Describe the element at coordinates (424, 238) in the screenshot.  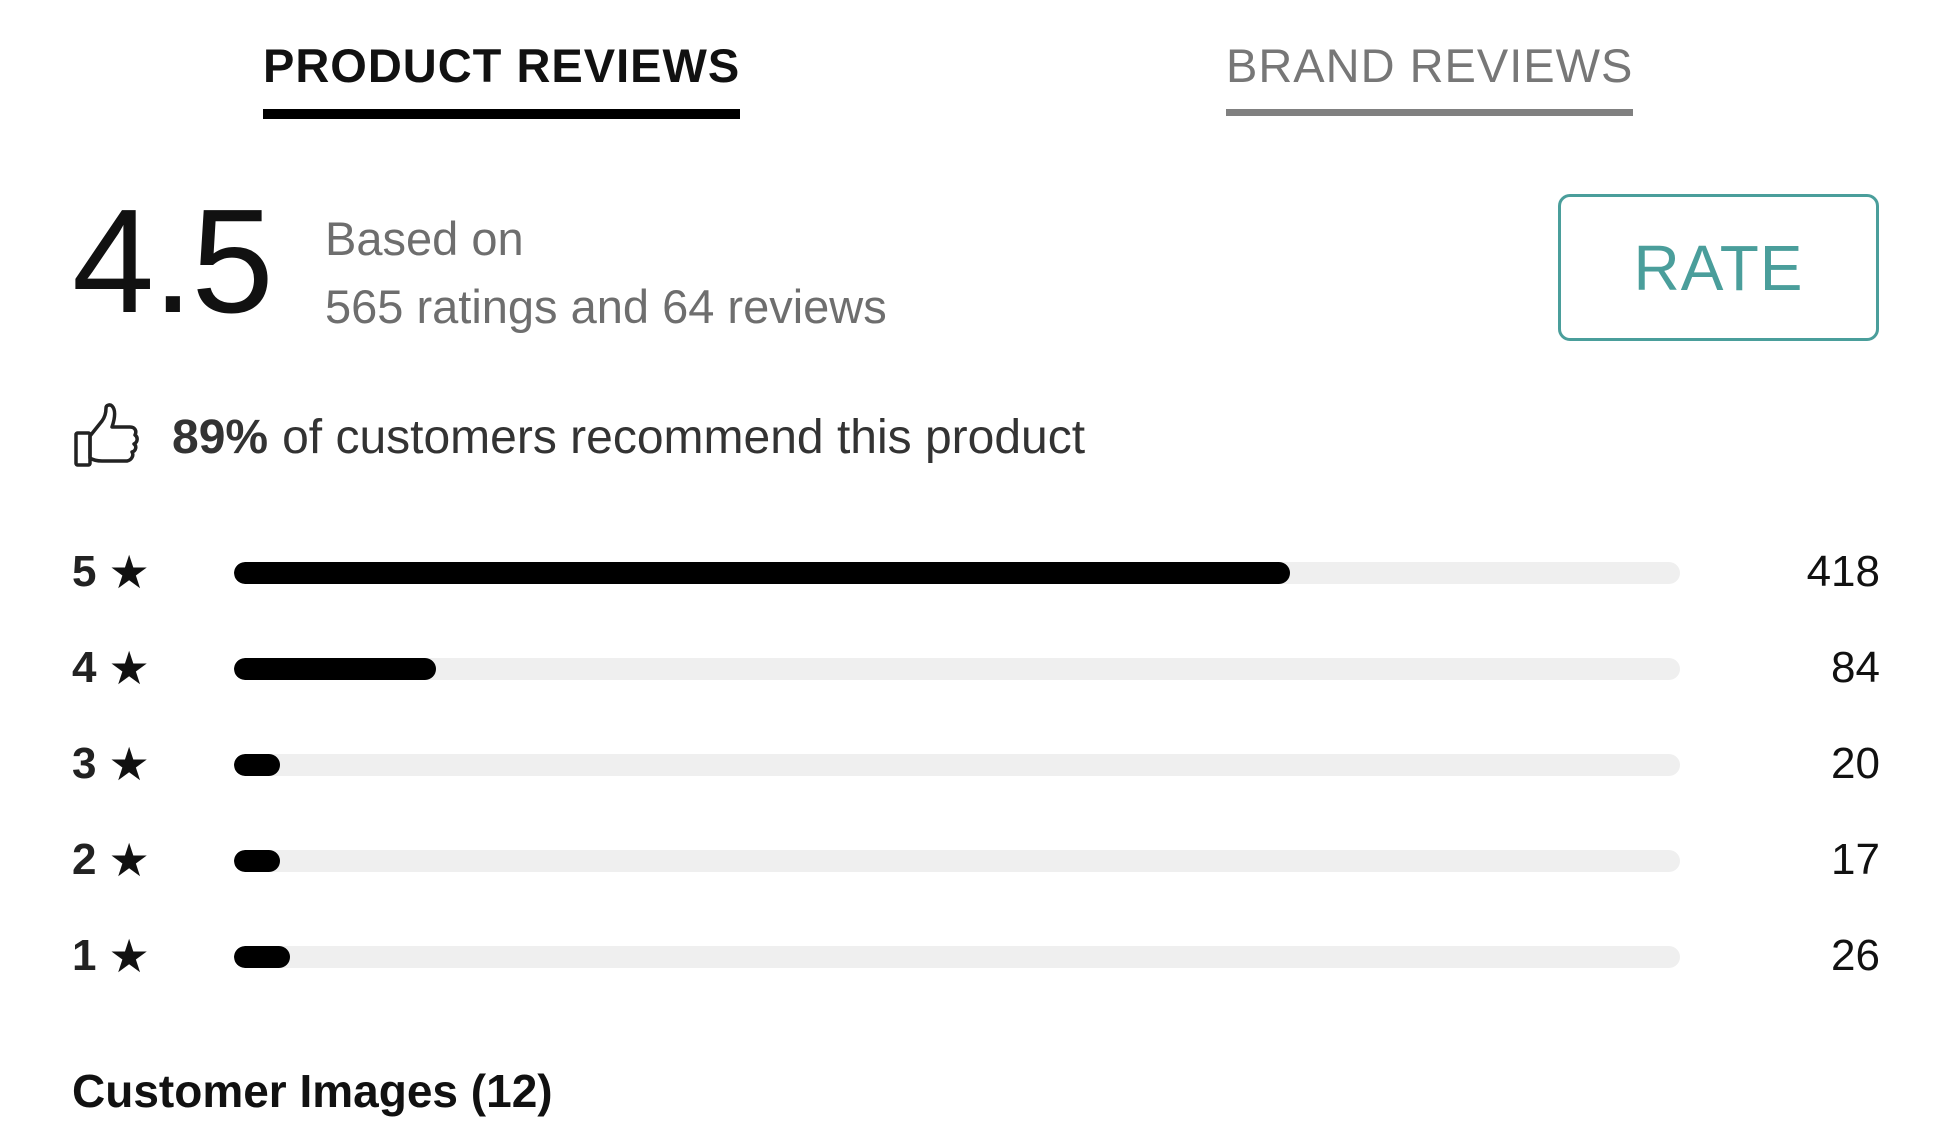
I see `based-on-label: Based on` at that location.